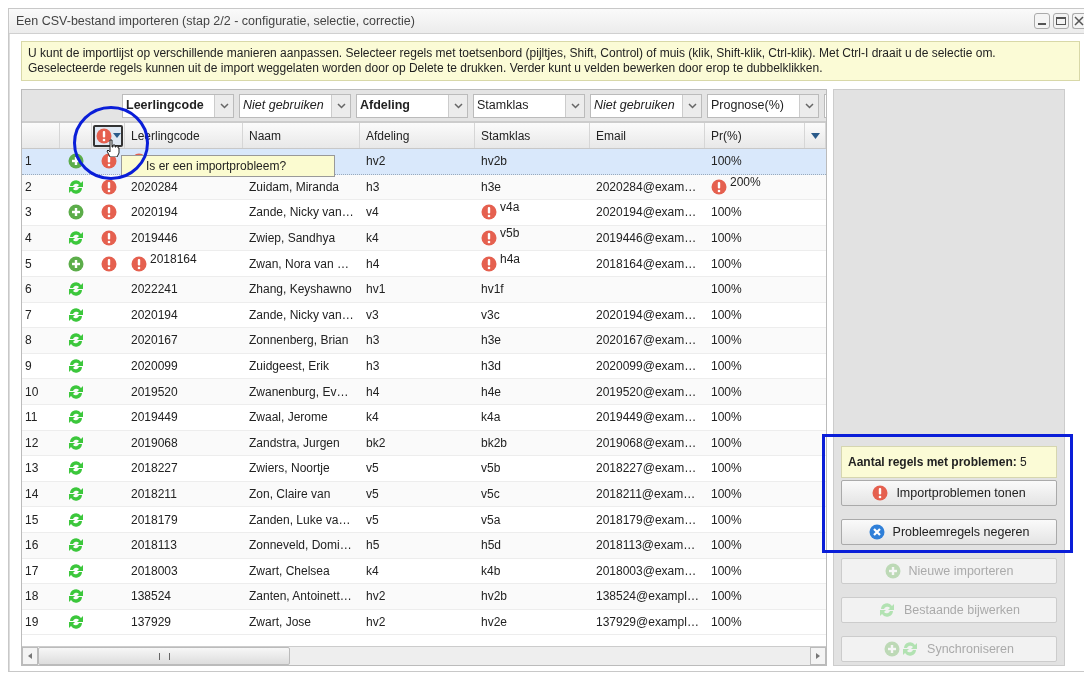 This screenshot has width=1084, height=673. Describe the element at coordinates (154, 289) in the screenshot. I see `table-cell: 2022241` at that location.